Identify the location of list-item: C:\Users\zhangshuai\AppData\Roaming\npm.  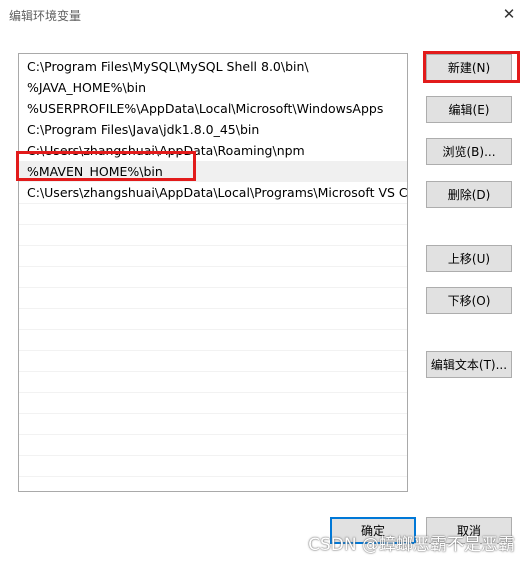
(213, 150).